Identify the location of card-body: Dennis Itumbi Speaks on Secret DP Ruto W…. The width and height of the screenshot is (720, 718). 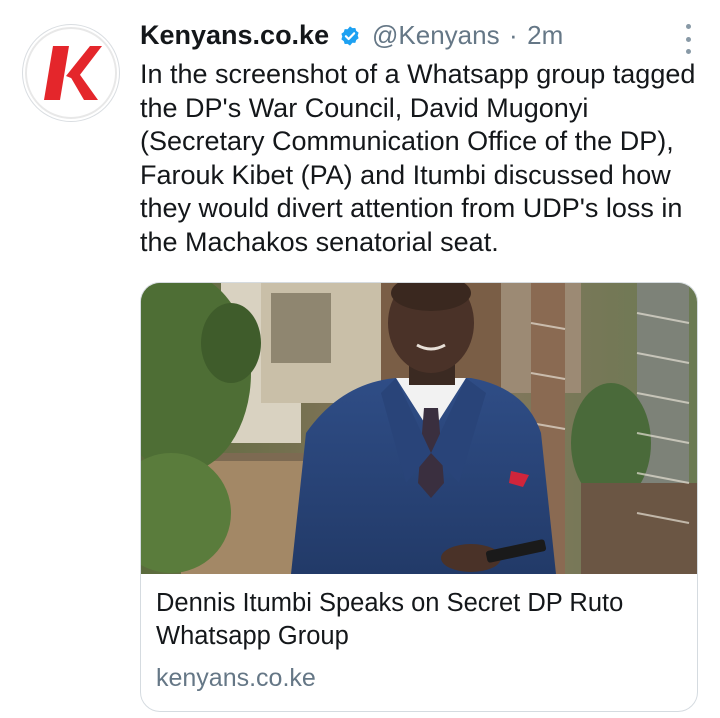
(420, 640).